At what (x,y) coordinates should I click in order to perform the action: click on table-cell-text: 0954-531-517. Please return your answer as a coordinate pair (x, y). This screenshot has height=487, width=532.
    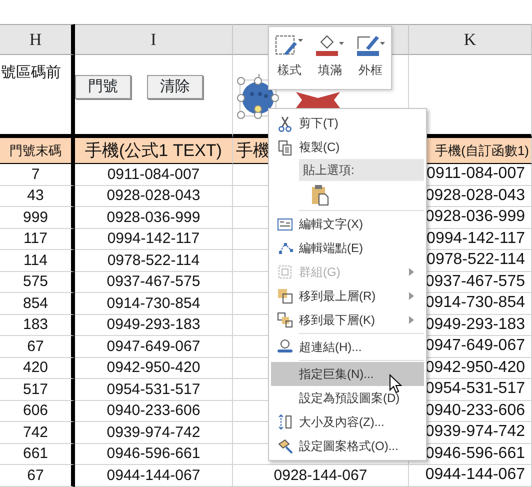
    Looking at the image, I should click on (475, 389).